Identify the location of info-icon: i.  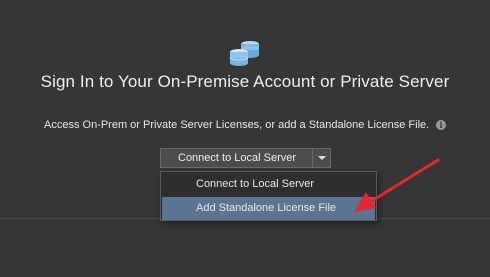
(441, 125).